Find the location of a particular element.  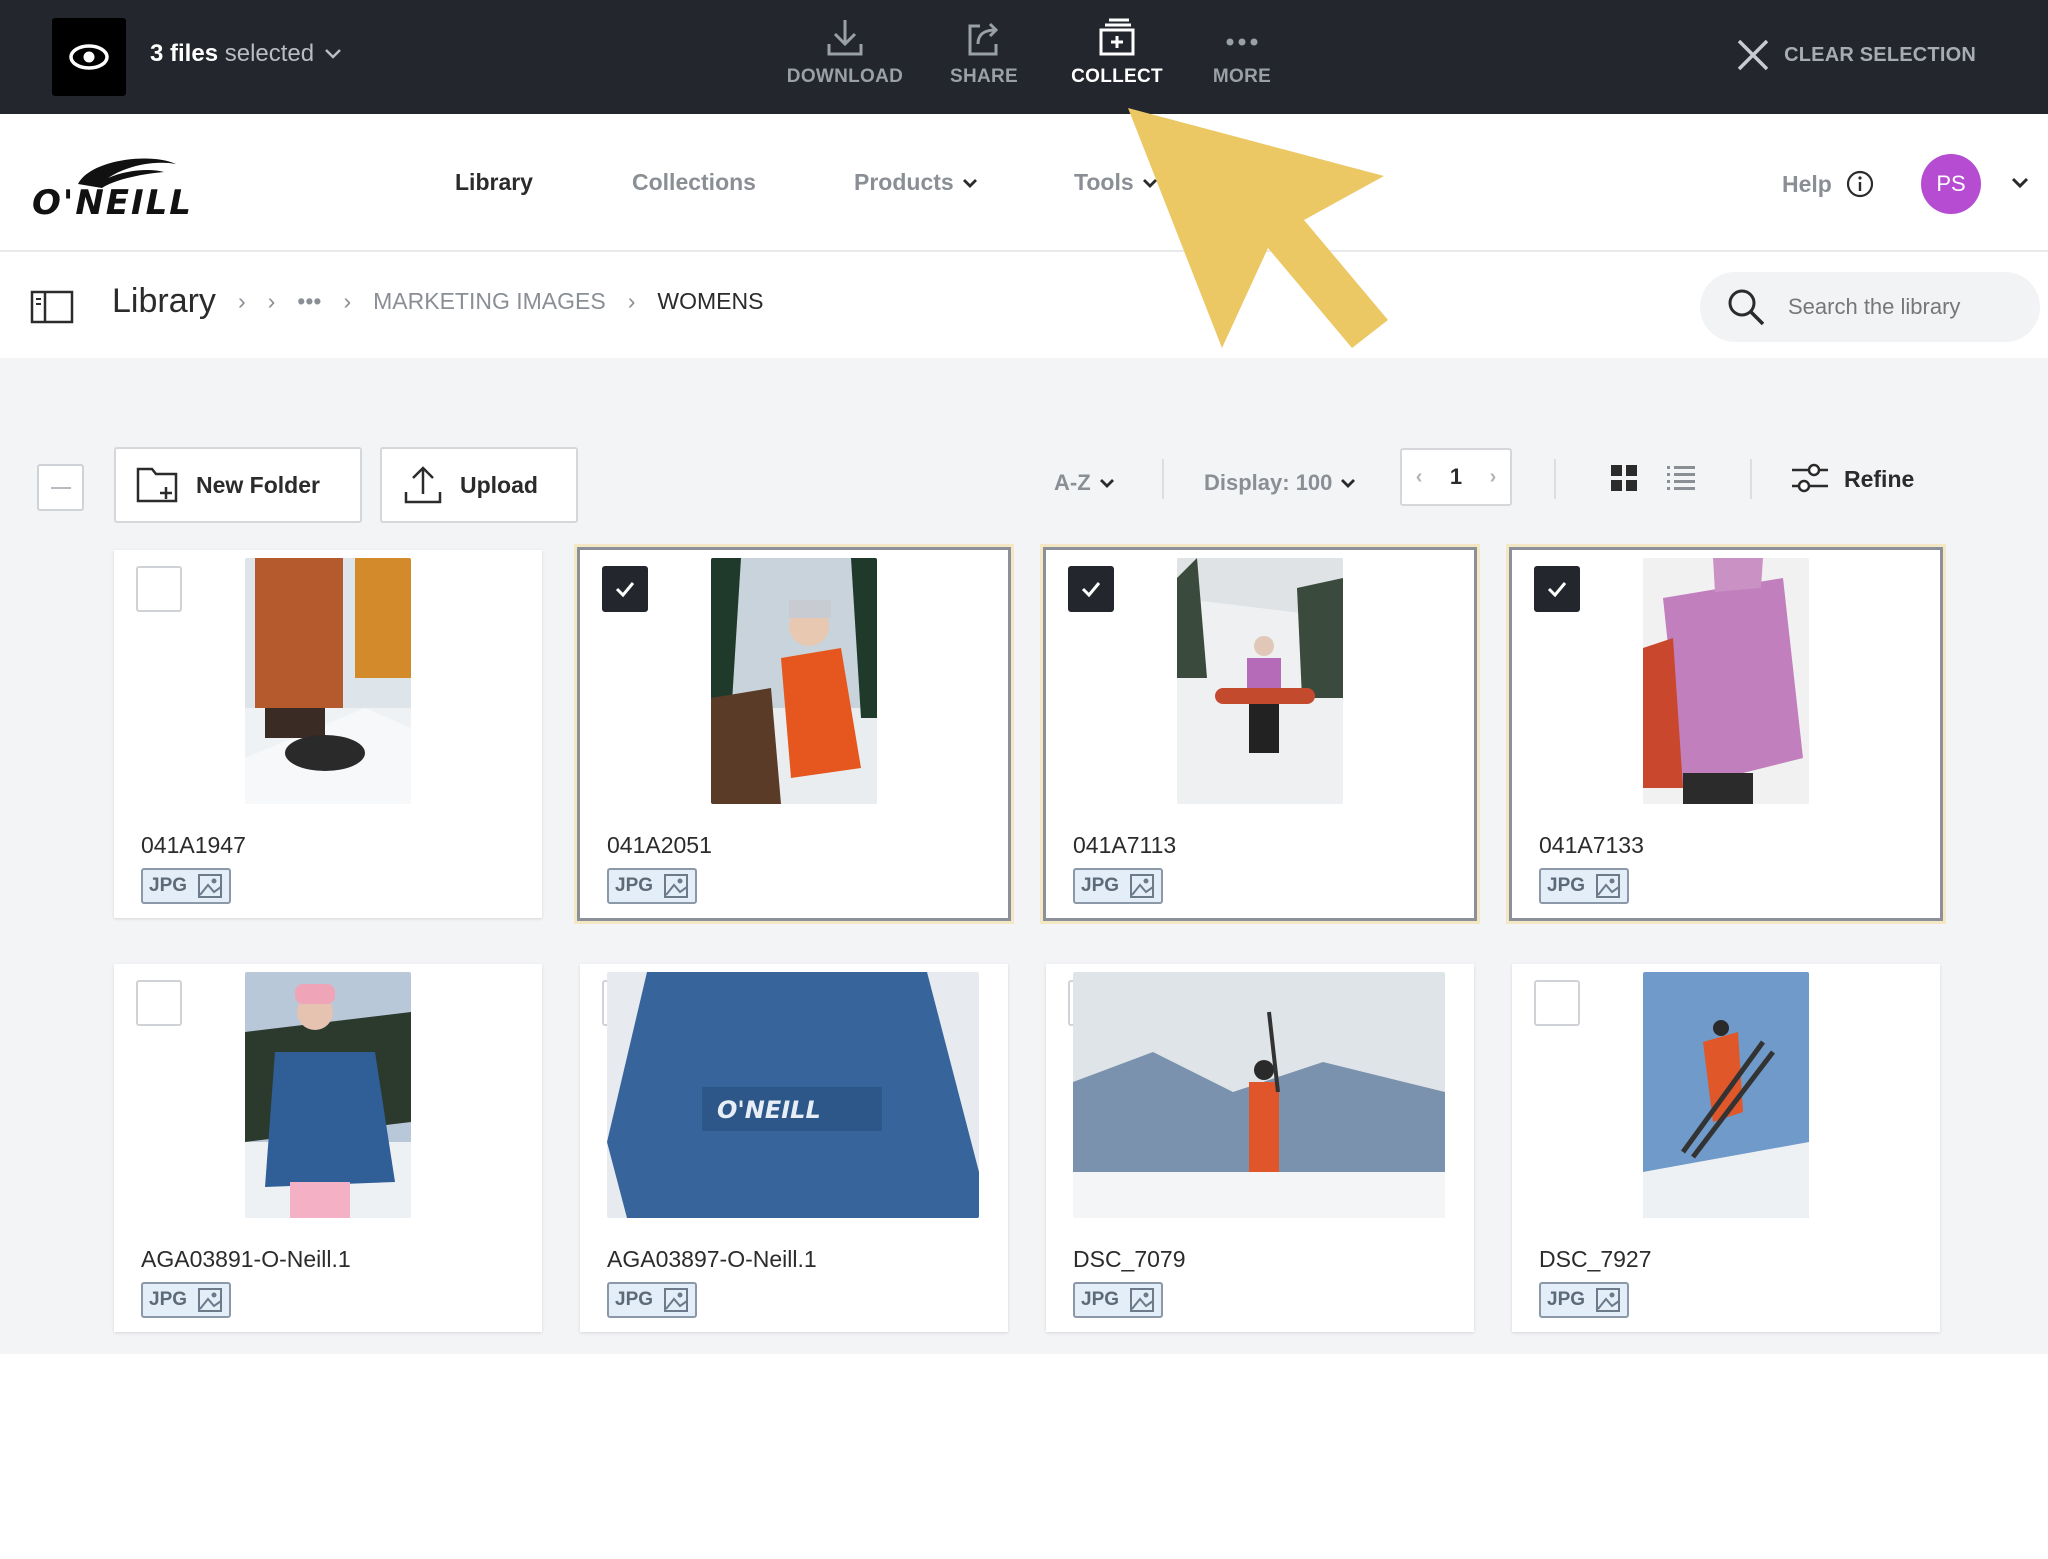

file-card: 041A2051 JPG is located at coordinates (794, 734).